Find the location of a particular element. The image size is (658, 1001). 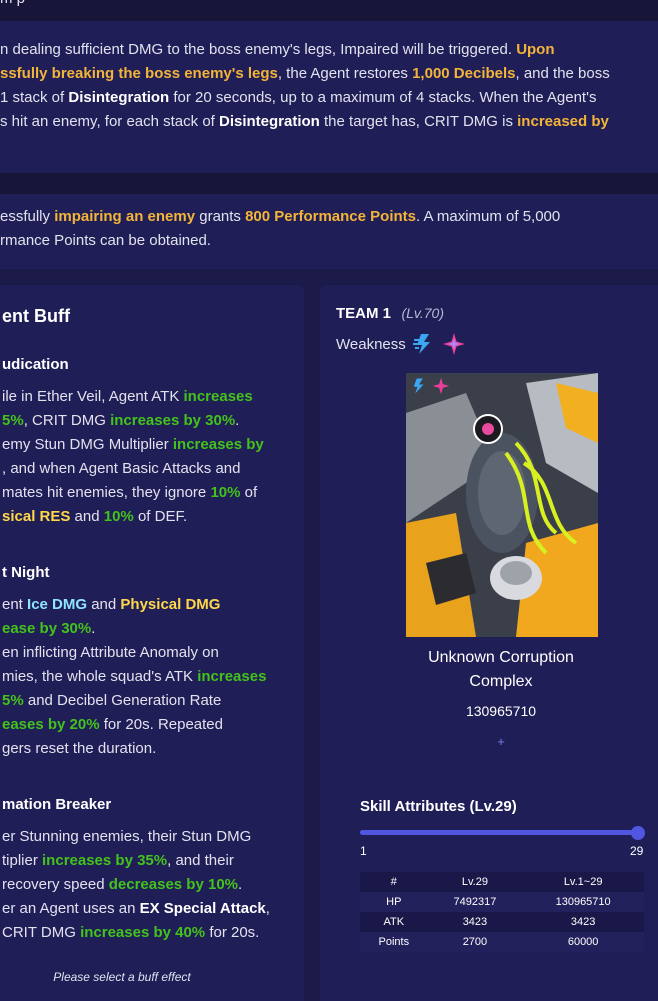

table-cell: 2700 is located at coordinates (475, 942).